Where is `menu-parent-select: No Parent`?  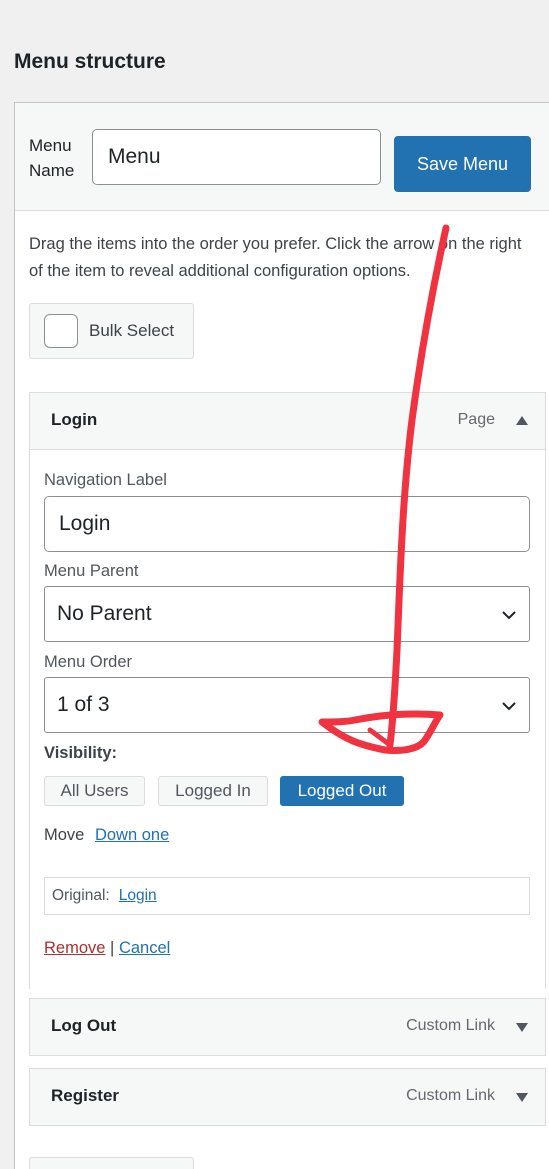 menu-parent-select: No Parent is located at coordinates (287, 614).